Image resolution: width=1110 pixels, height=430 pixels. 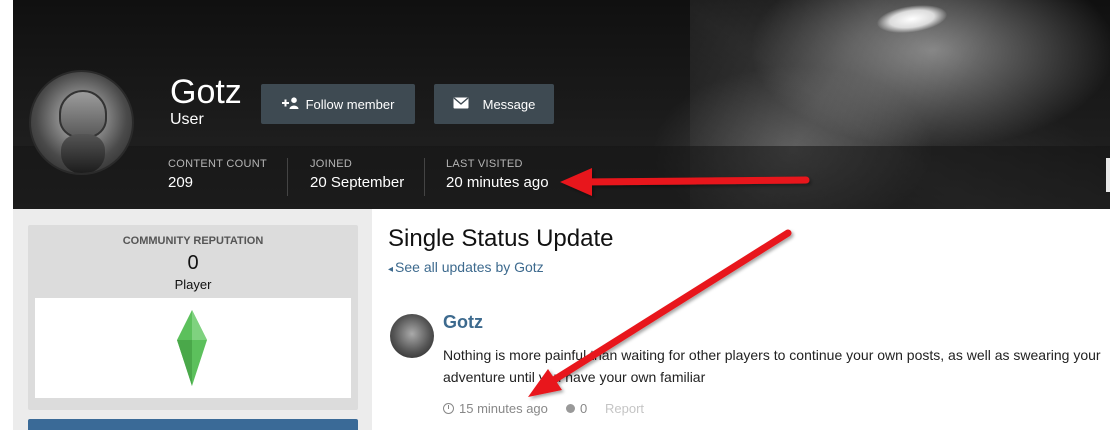 I want to click on stat-label: JOINED, so click(x=331, y=164).